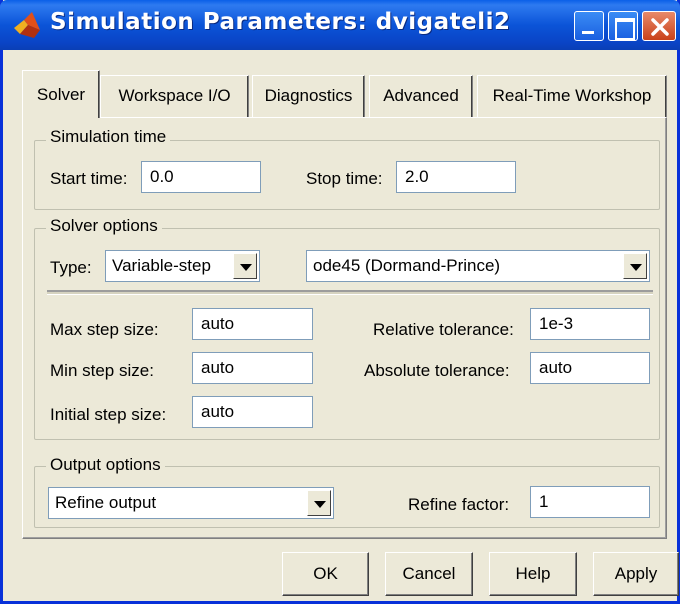 Image resolution: width=680 pixels, height=604 pixels. Describe the element at coordinates (104, 329) in the screenshot. I see `max-step-label: Max step size:` at that location.